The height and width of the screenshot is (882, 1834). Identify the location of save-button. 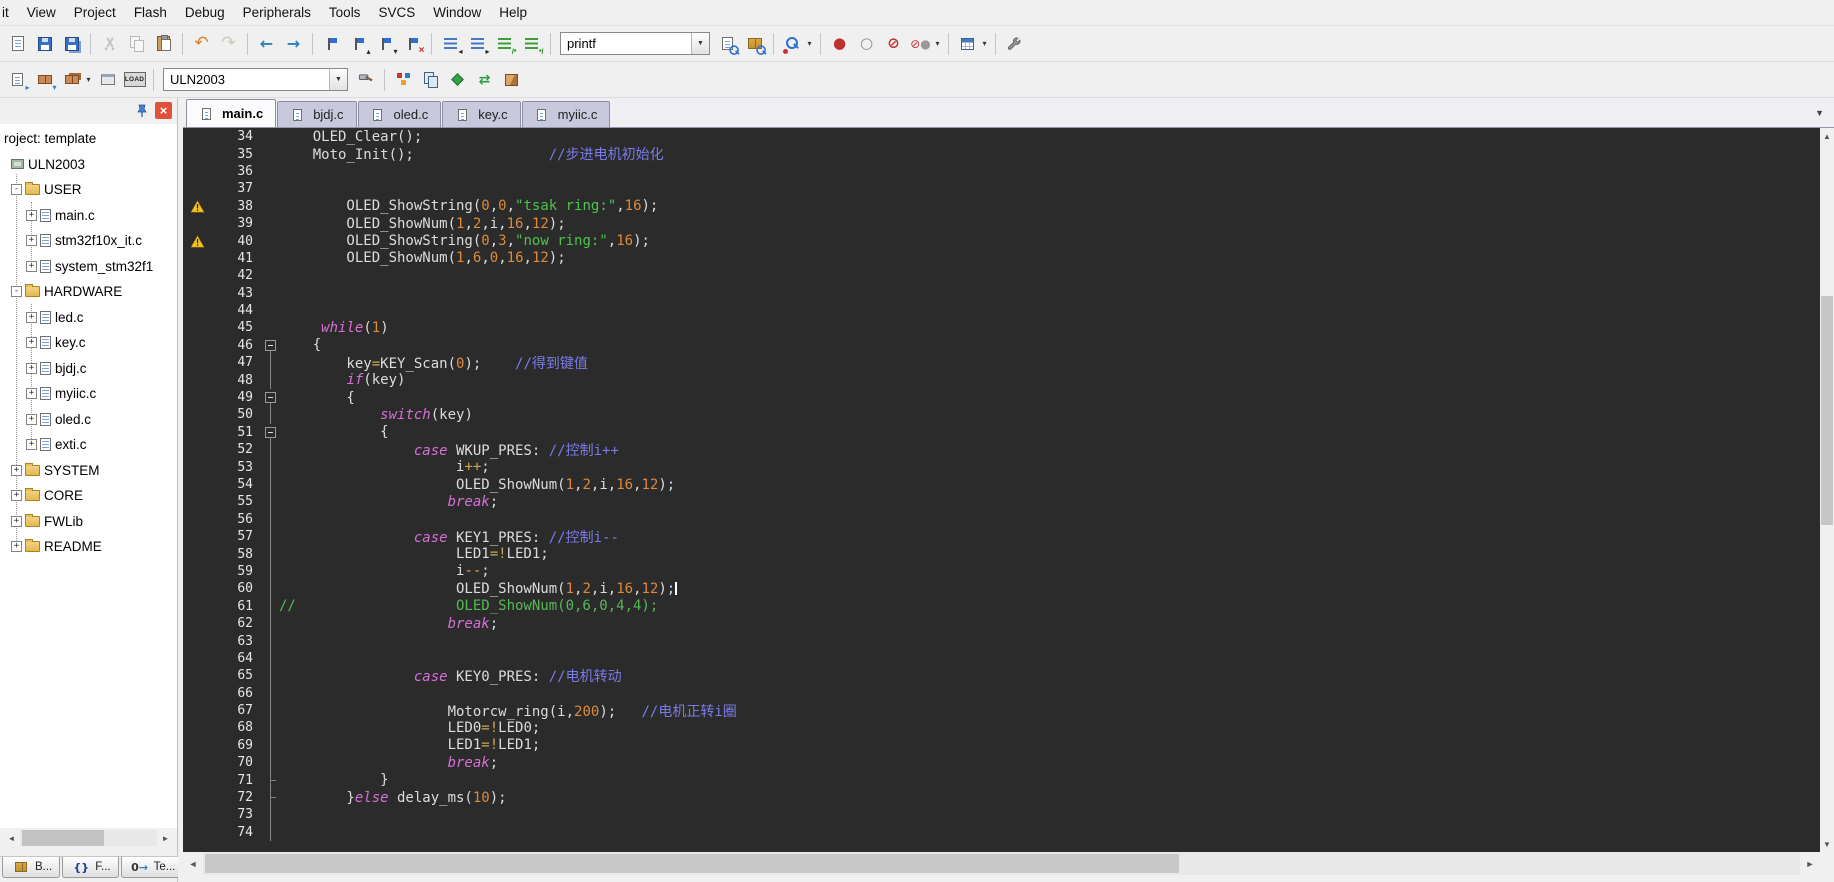
(44, 44).